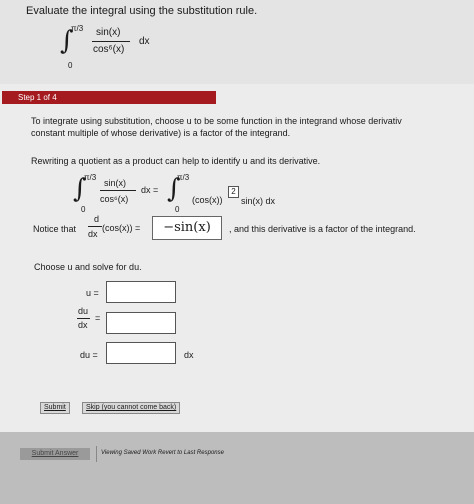 The width and height of the screenshot is (474, 504). What do you see at coordinates (258, 201) in the screenshot?
I see `rhs-rest: sin(x) dx` at bounding box center [258, 201].